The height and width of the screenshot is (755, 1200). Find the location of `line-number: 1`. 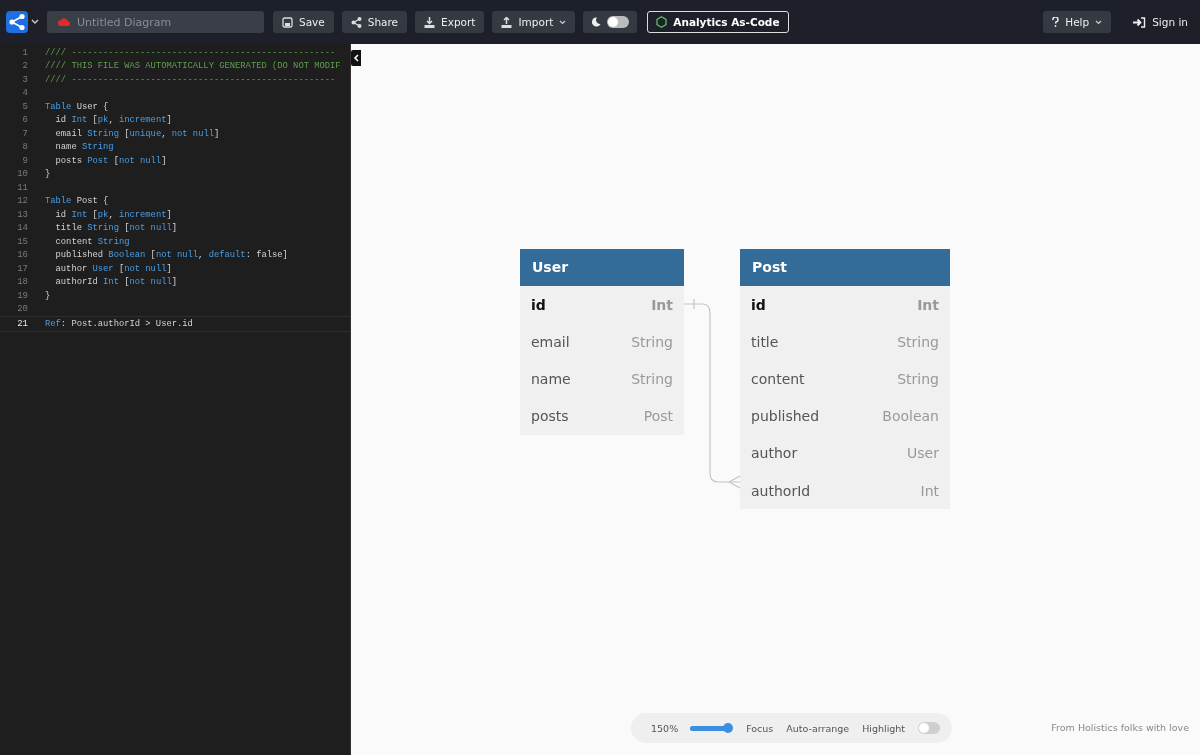

line-number: 1 is located at coordinates (24, 52).